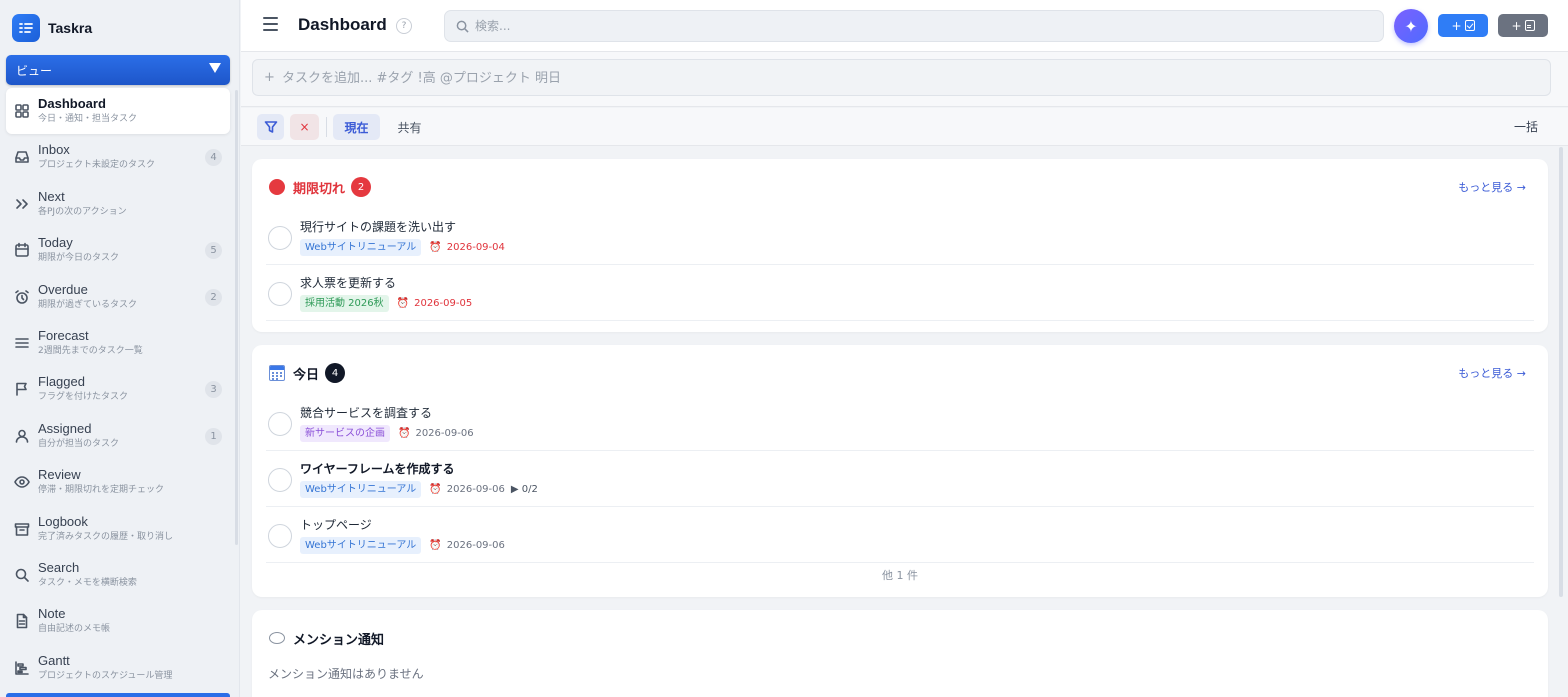 The height and width of the screenshot is (697, 1568). What do you see at coordinates (475, 247) in the screenshot?
I see `due-date: 2026-09-04` at bounding box center [475, 247].